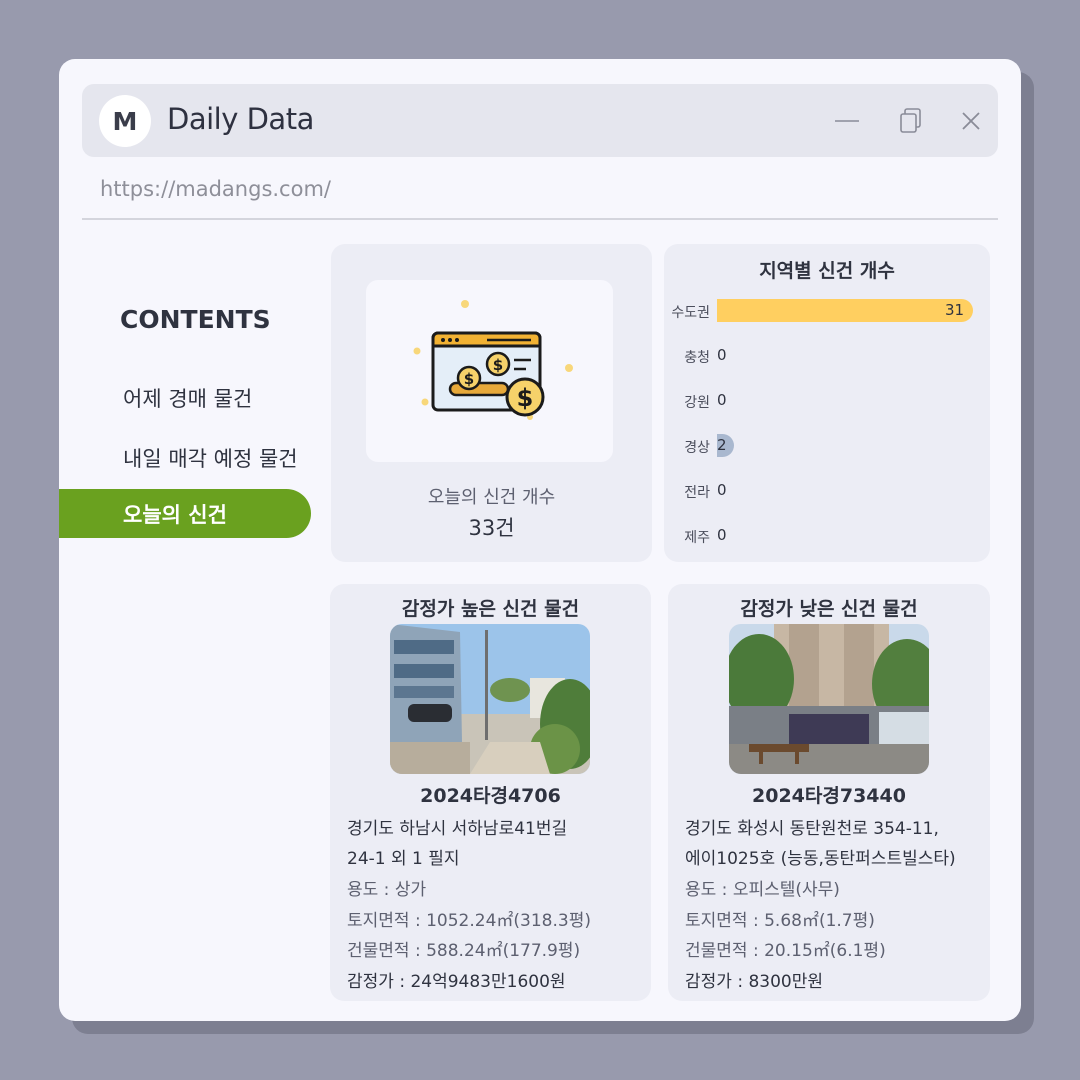 The width and height of the screenshot is (1080, 1080). What do you see at coordinates (215, 189) in the screenshot?
I see `url-bar: https://madangs.com/` at bounding box center [215, 189].